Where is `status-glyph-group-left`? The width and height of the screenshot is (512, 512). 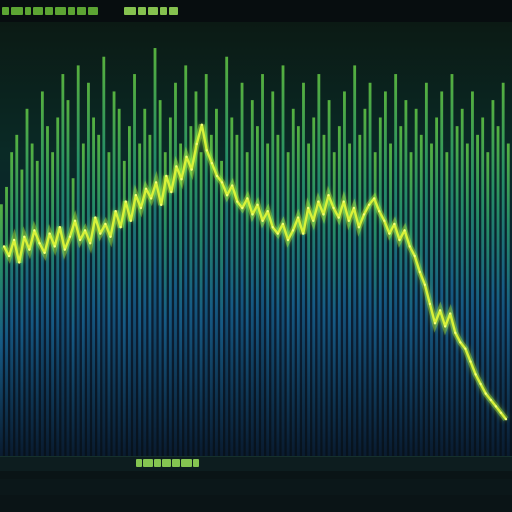
status-glyph-group-left is located at coordinates (50, 11).